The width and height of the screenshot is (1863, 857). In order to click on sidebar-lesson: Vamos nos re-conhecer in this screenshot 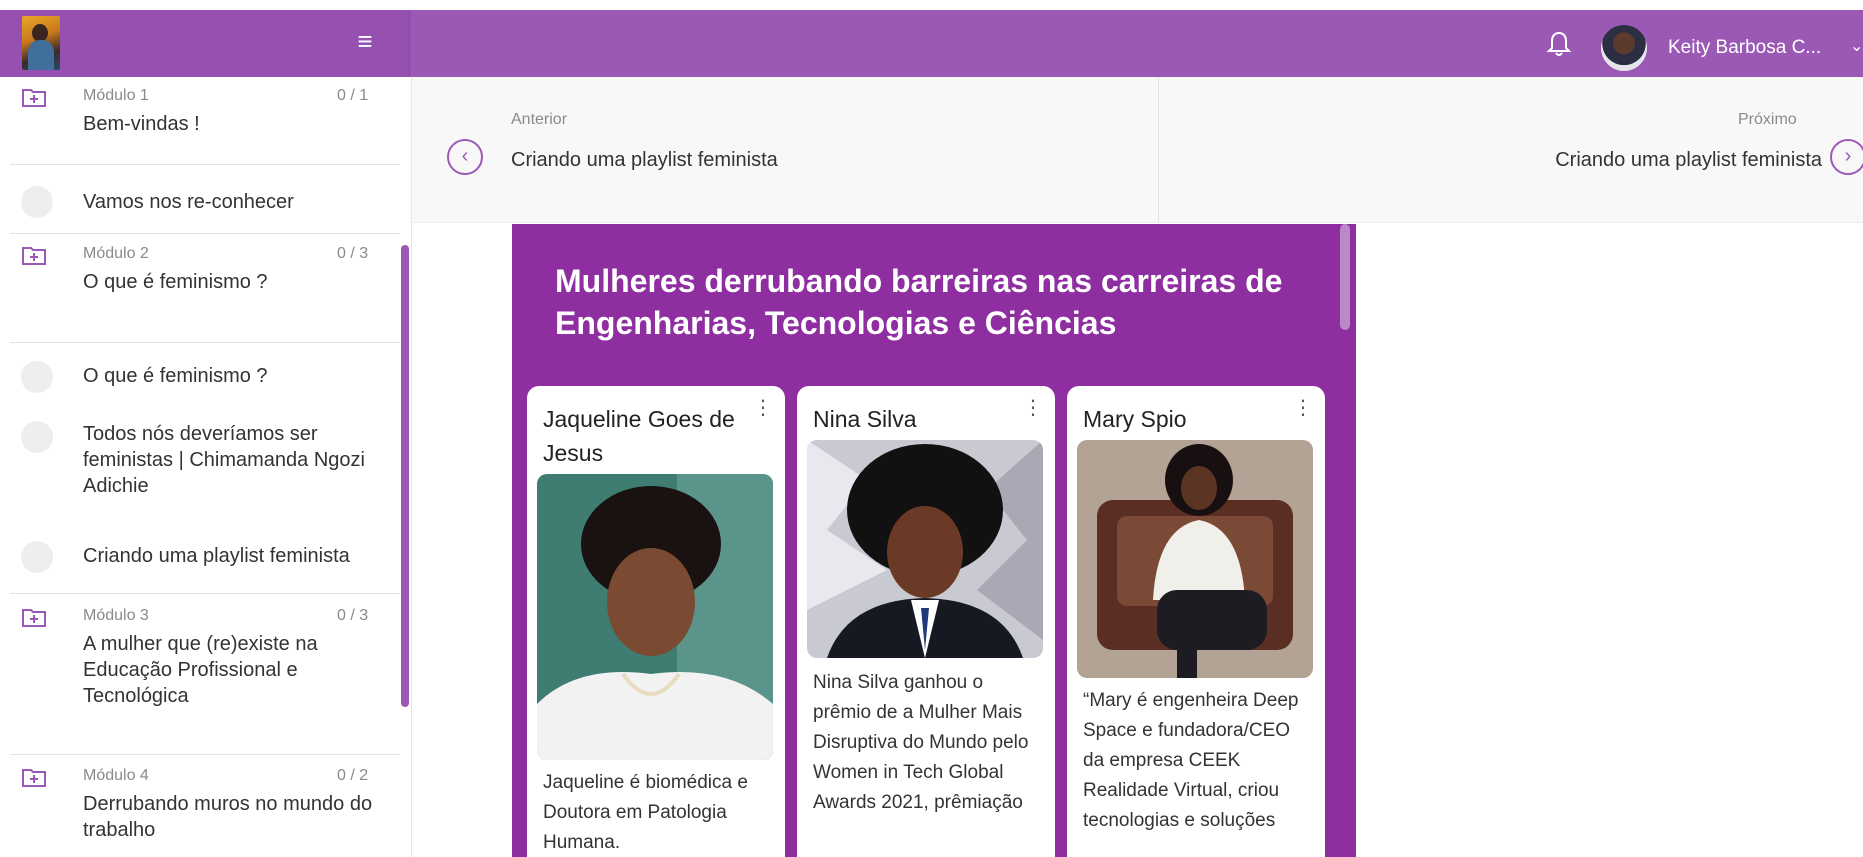, I will do `click(205, 201)`.